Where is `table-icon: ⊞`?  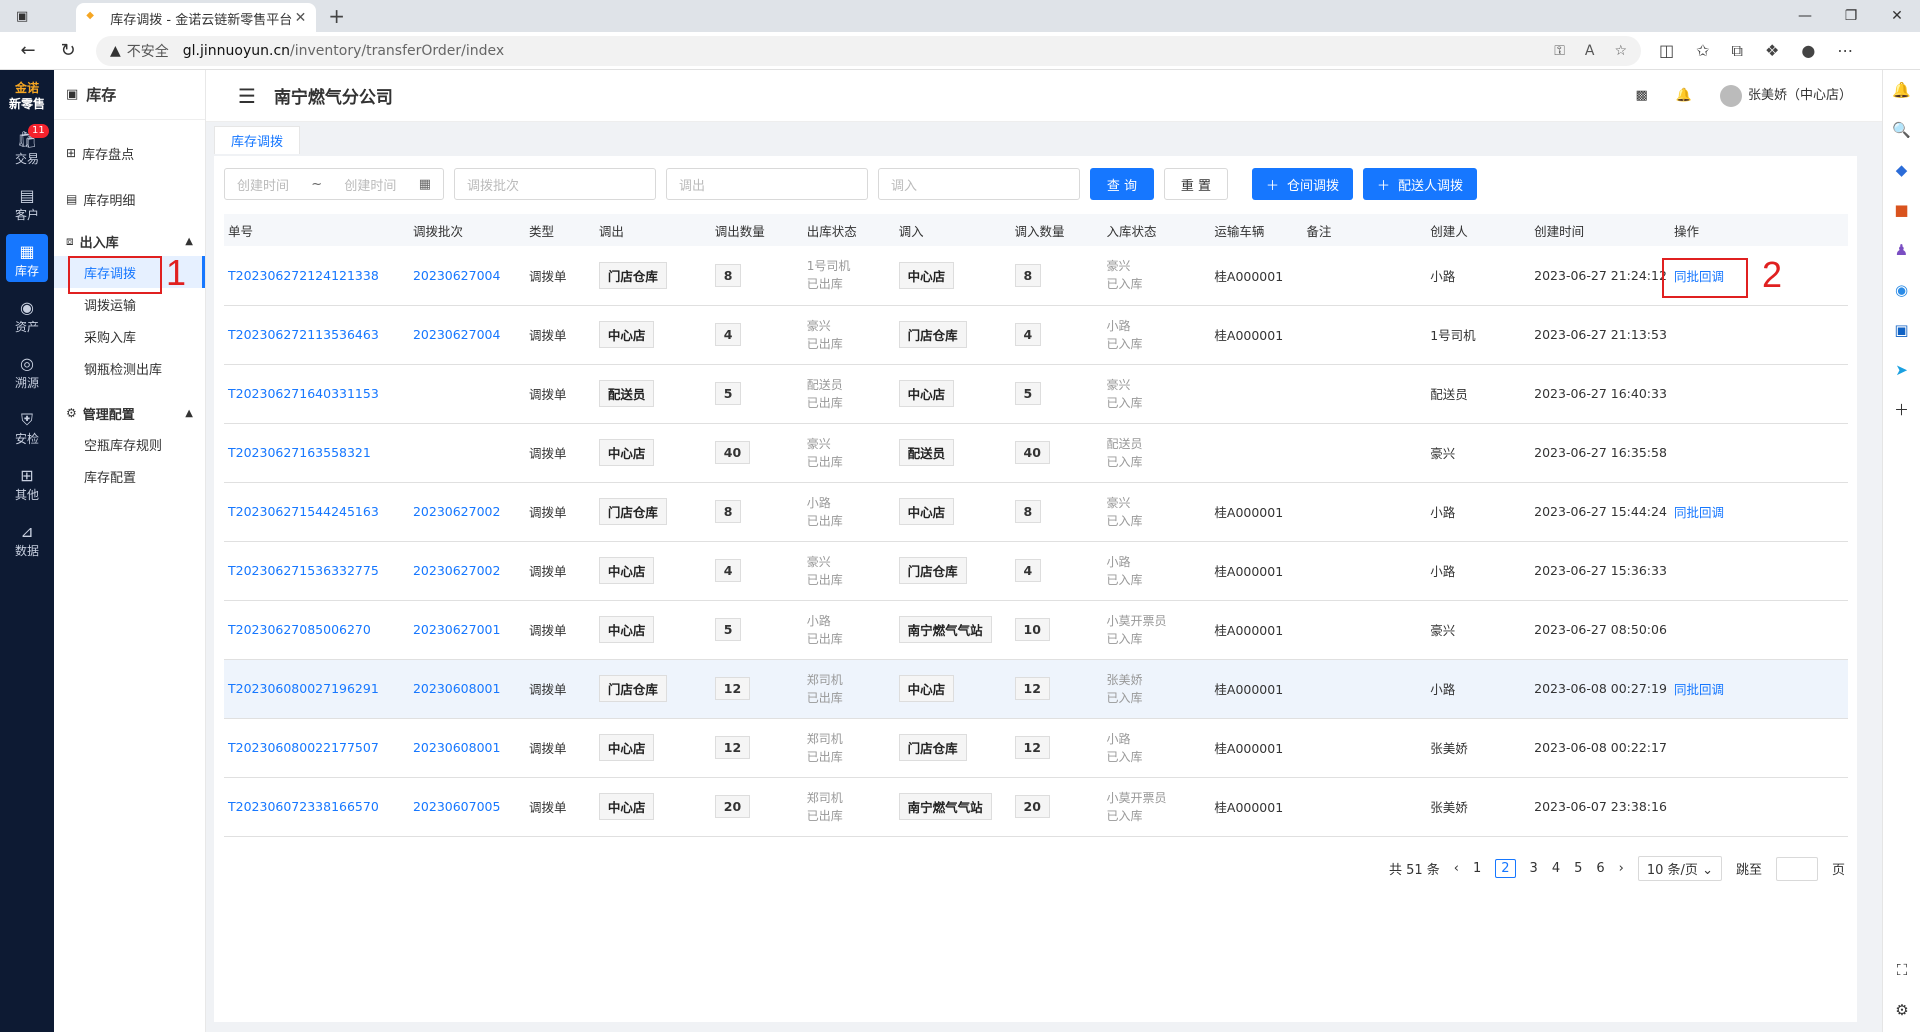 table-icon: ⊞ is located at coordinates (71, 153).